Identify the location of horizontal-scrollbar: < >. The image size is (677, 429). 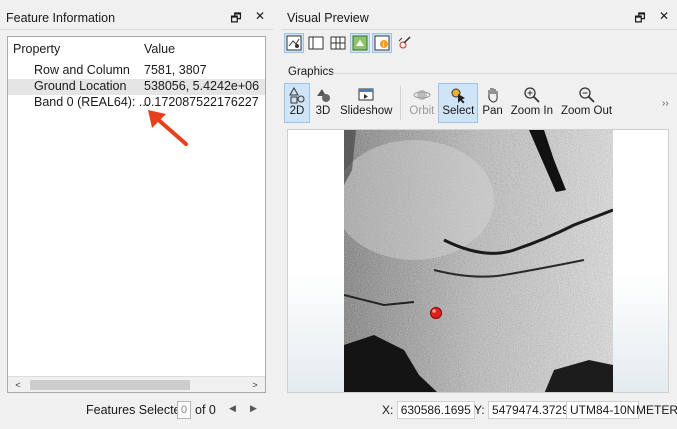
(136, 384).